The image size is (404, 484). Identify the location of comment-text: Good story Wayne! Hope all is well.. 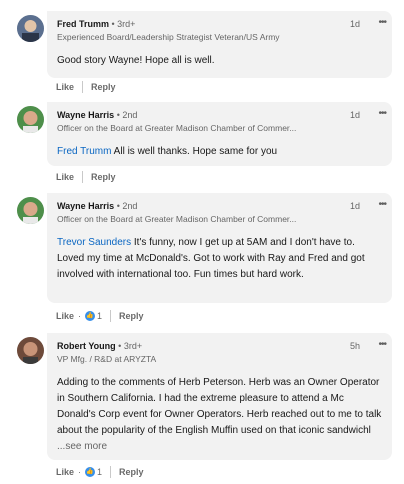
(219, 61).